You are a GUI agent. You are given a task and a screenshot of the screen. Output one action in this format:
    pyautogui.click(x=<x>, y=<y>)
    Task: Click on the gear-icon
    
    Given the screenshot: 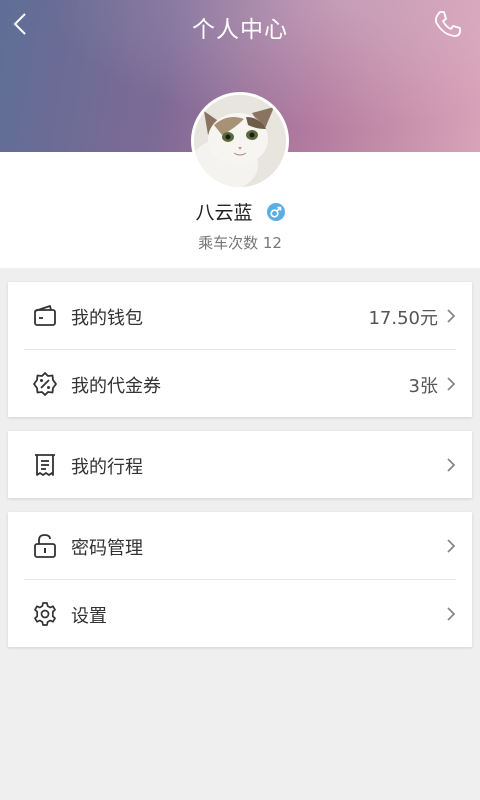 What is the action you would take?
    pyautogui.click(x=45, y=614)
    